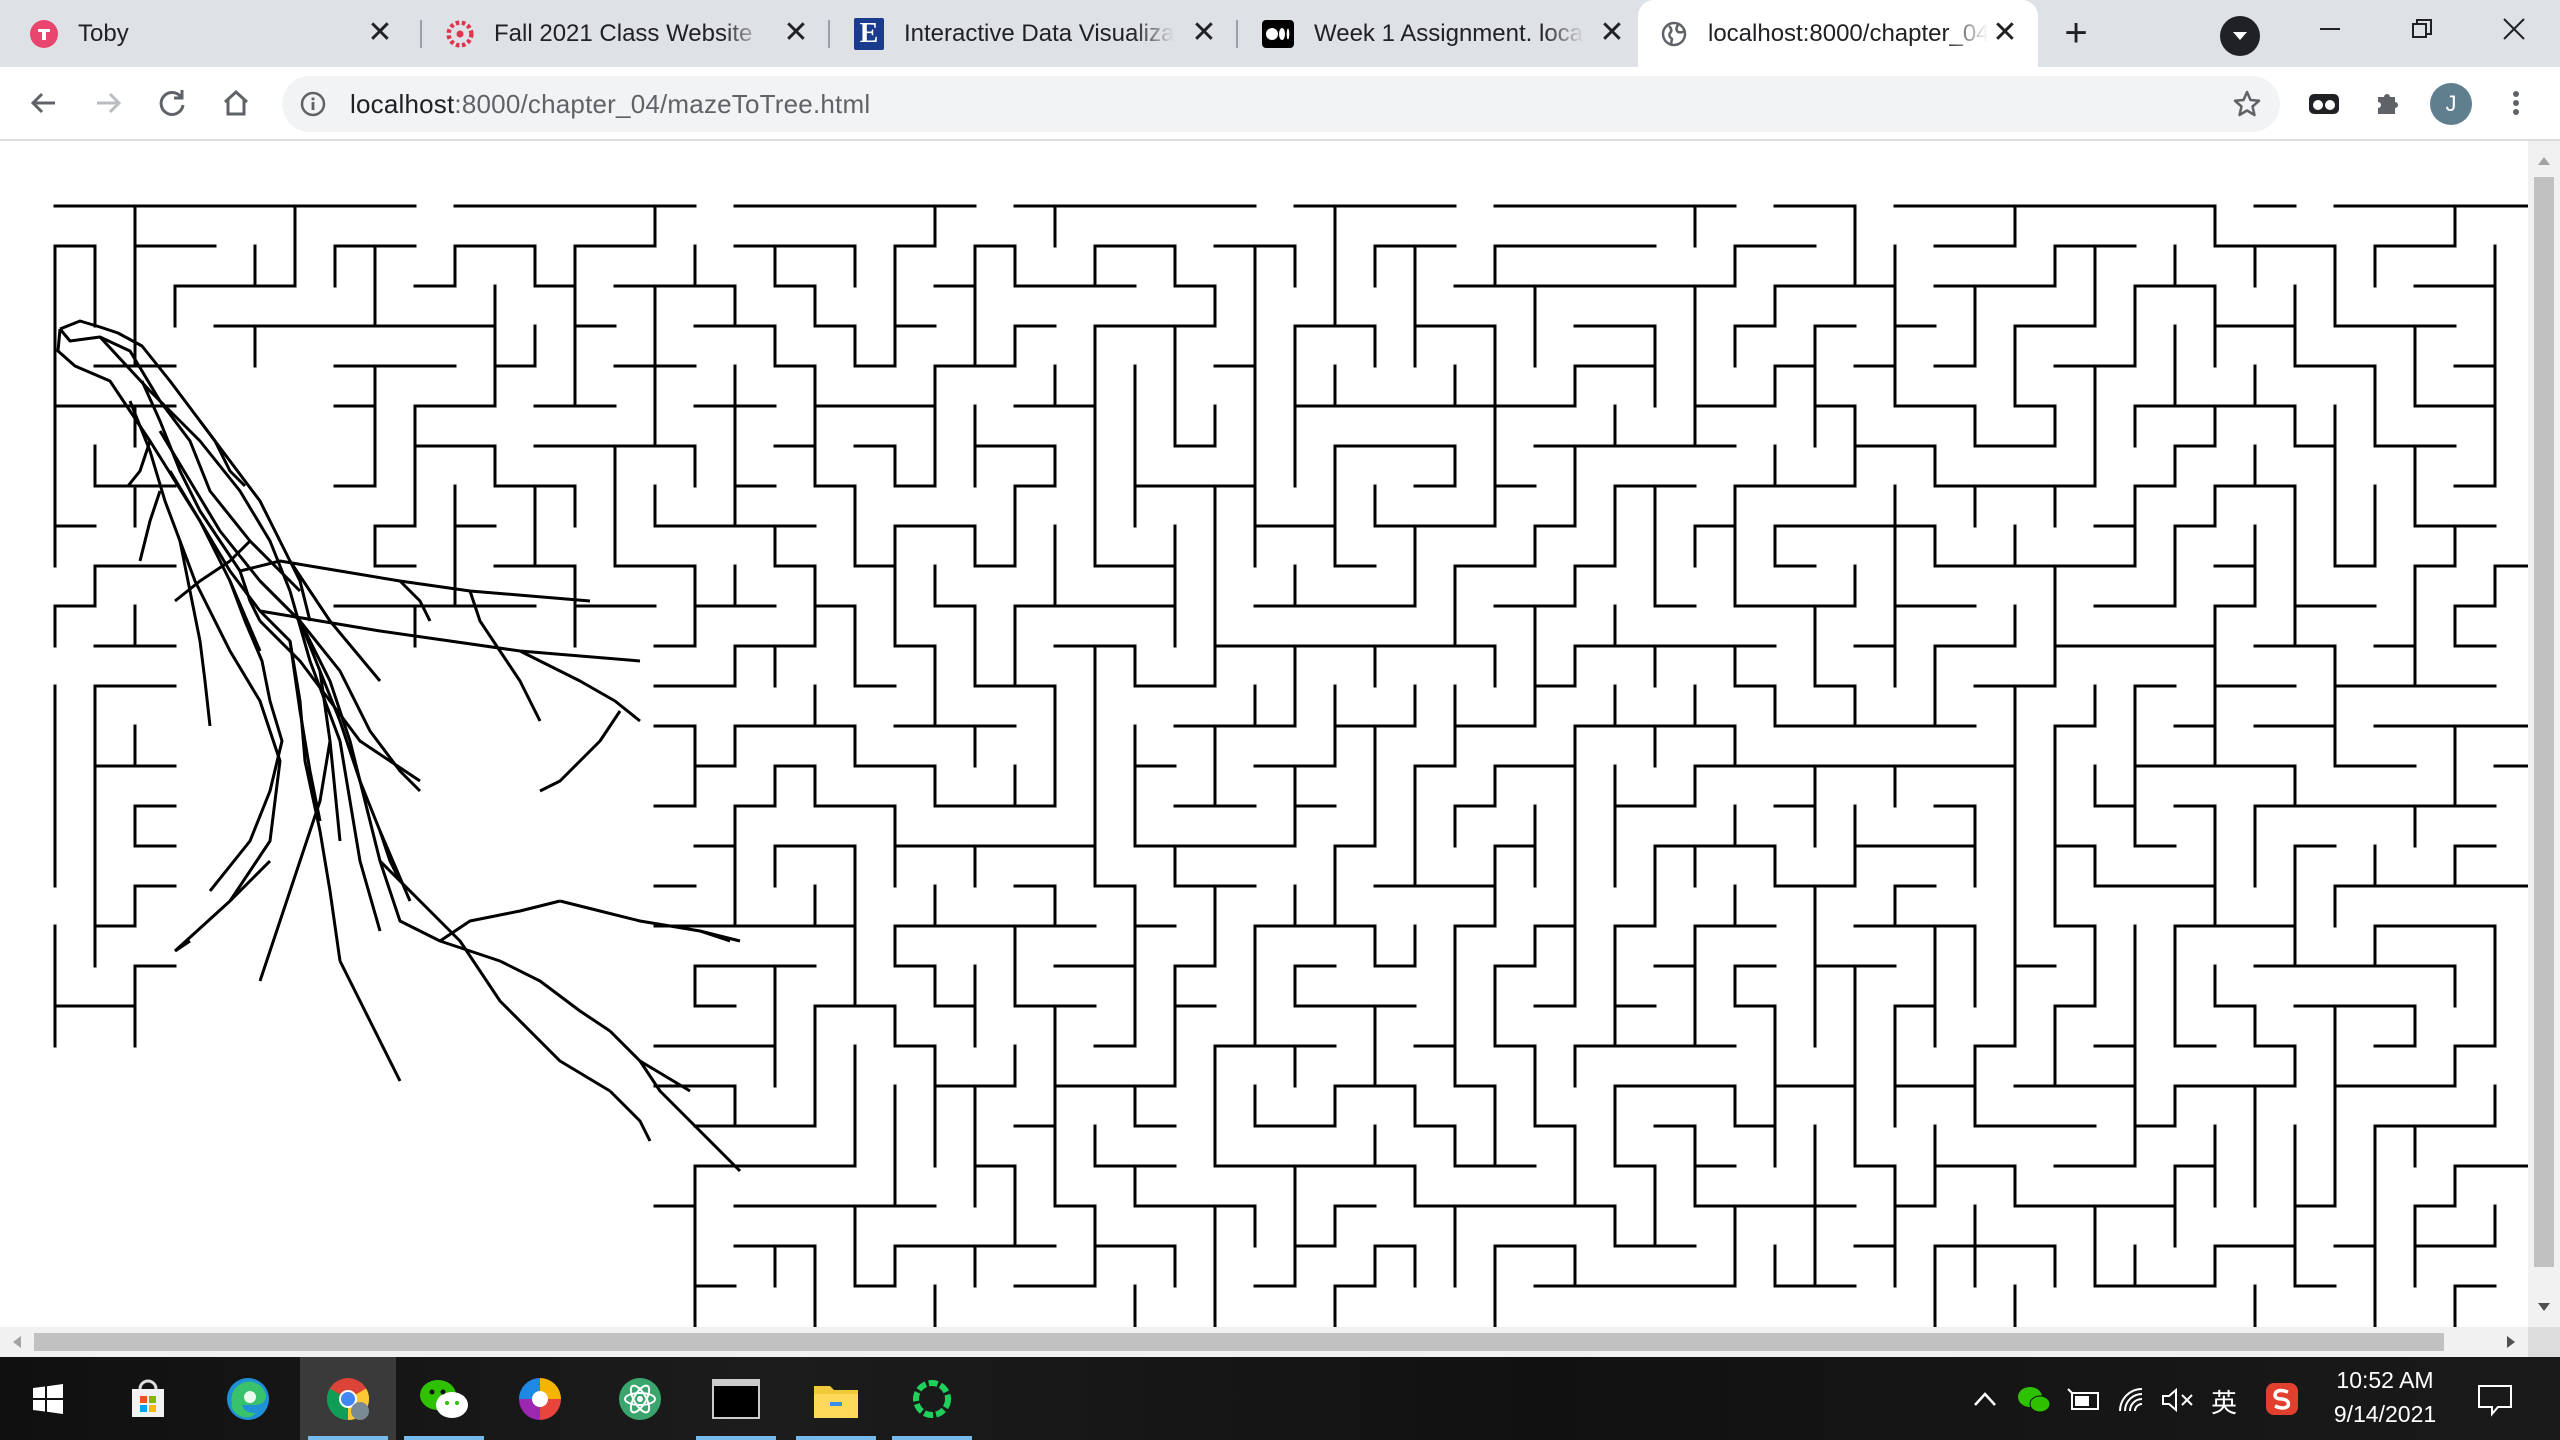 This screenshot has width=2560, height=1440. What do you see at coordinates (103, 33) in the screenshot?
I see `tab-title: Toby` at bounding box center [103, 33].